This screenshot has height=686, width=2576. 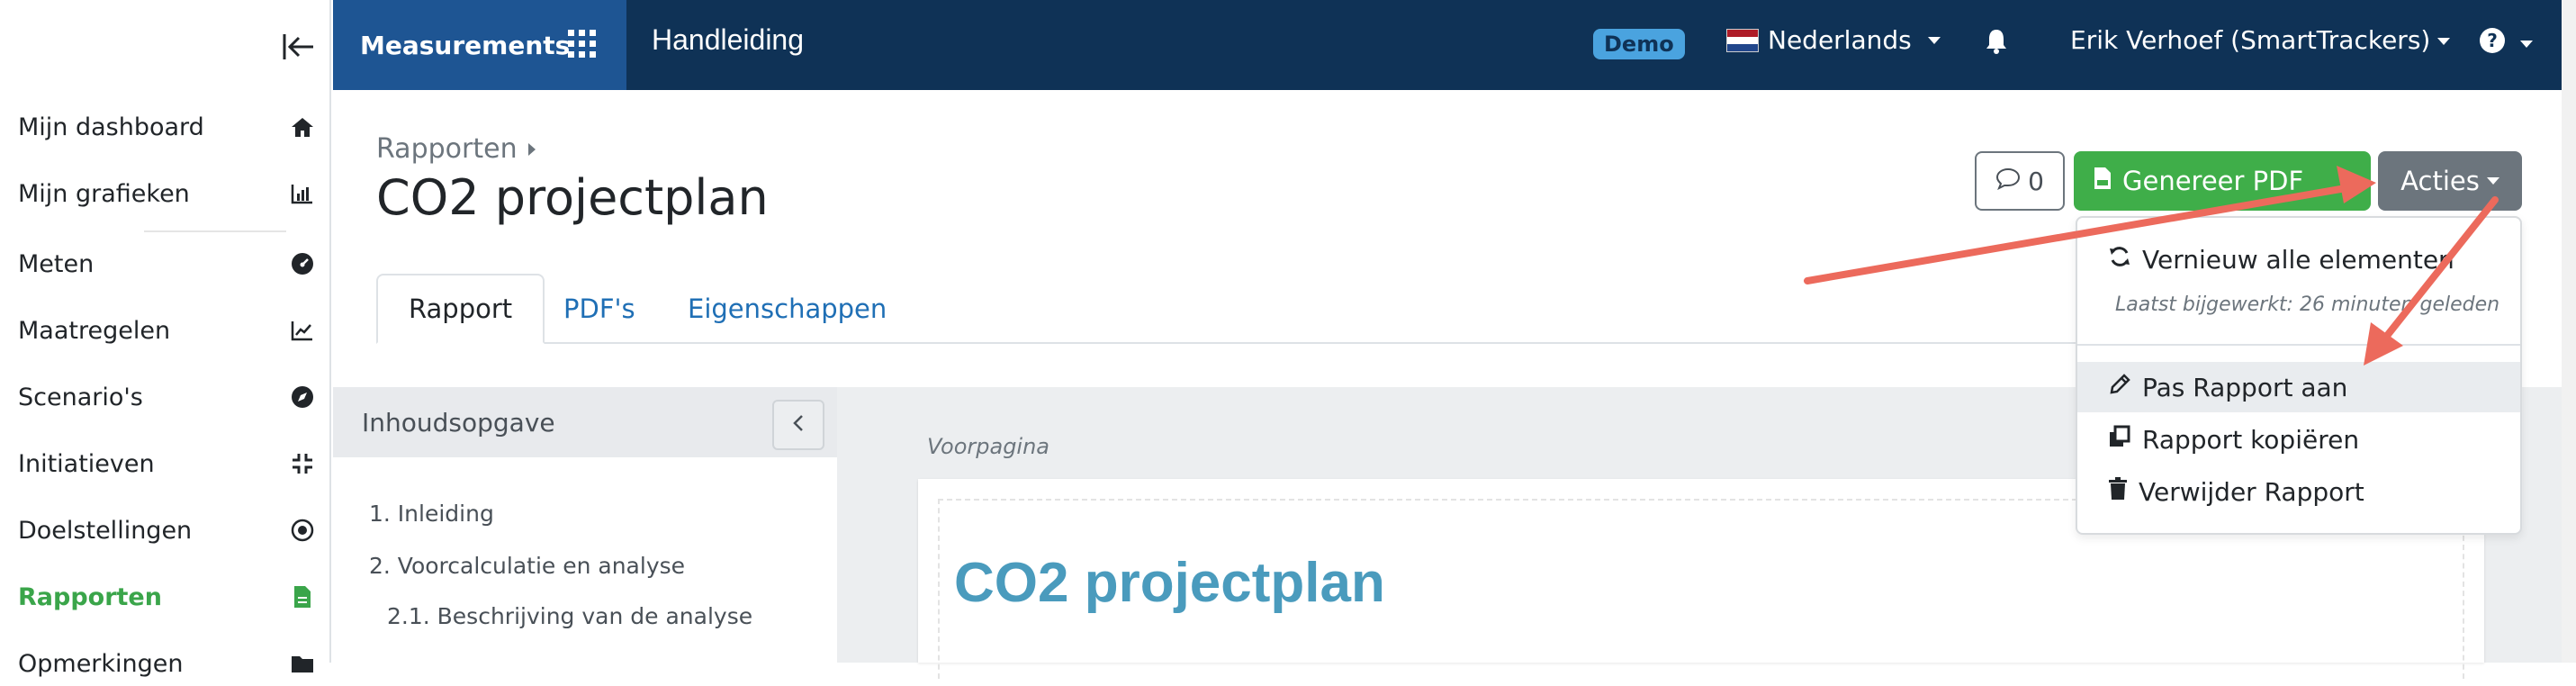 I want to click on generate-pdf-button: Genereer PDF, so click(x=2222, y=181).